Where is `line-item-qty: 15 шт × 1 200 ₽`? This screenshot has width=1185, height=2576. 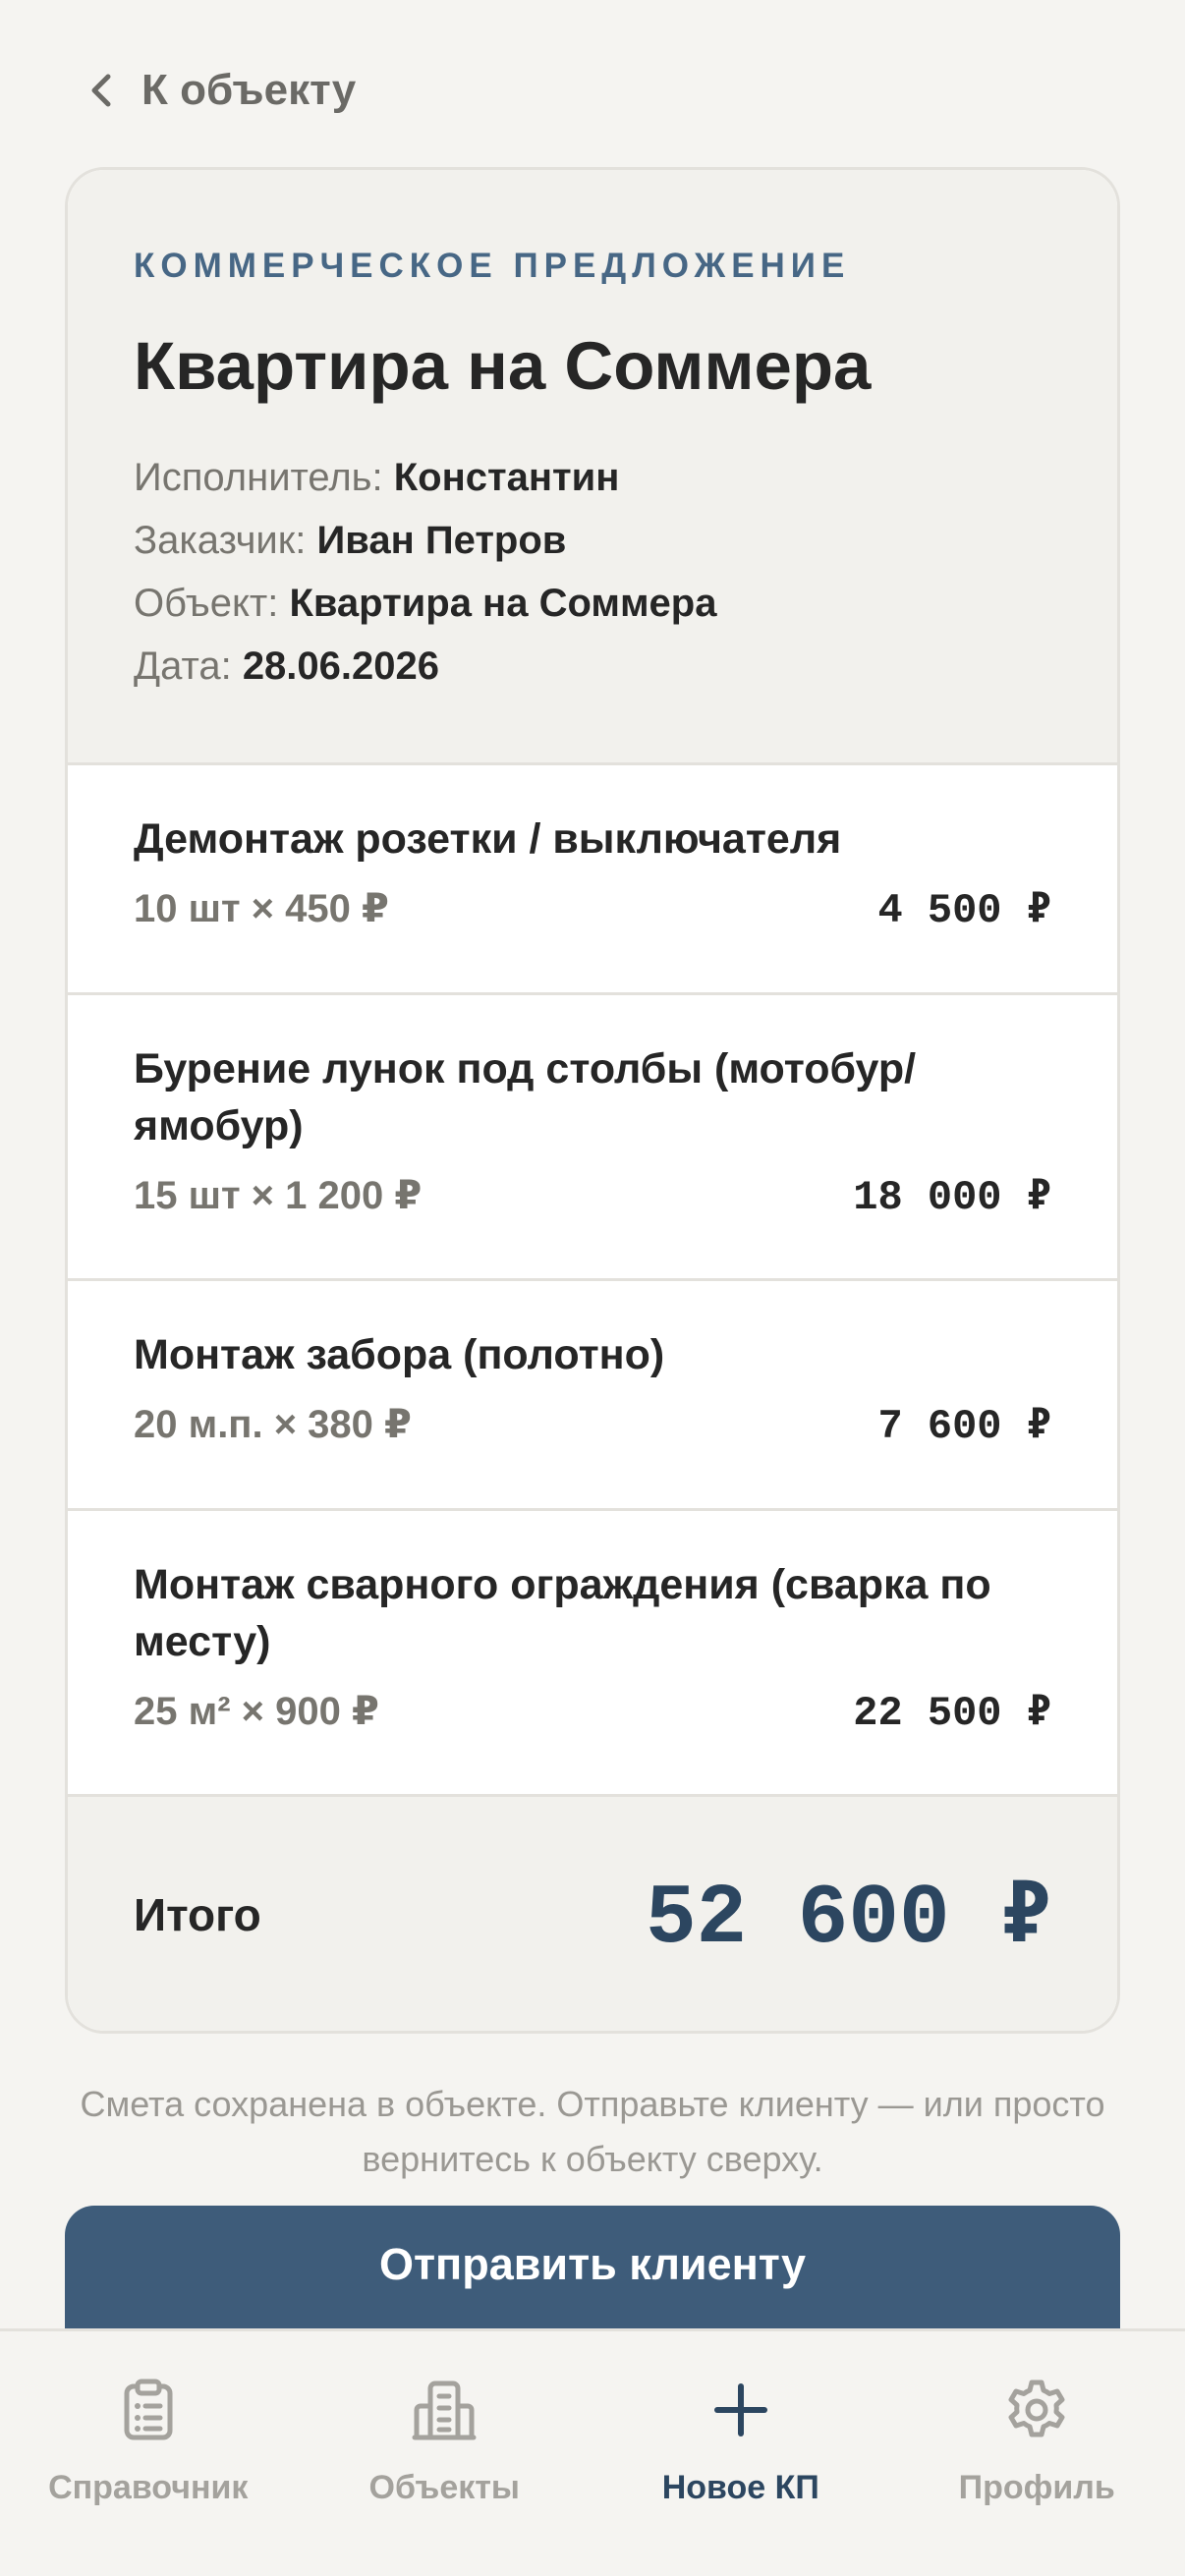
line-item-qty: 15 шт × 1 200 ₽ is located at coordinates (279, 1195).